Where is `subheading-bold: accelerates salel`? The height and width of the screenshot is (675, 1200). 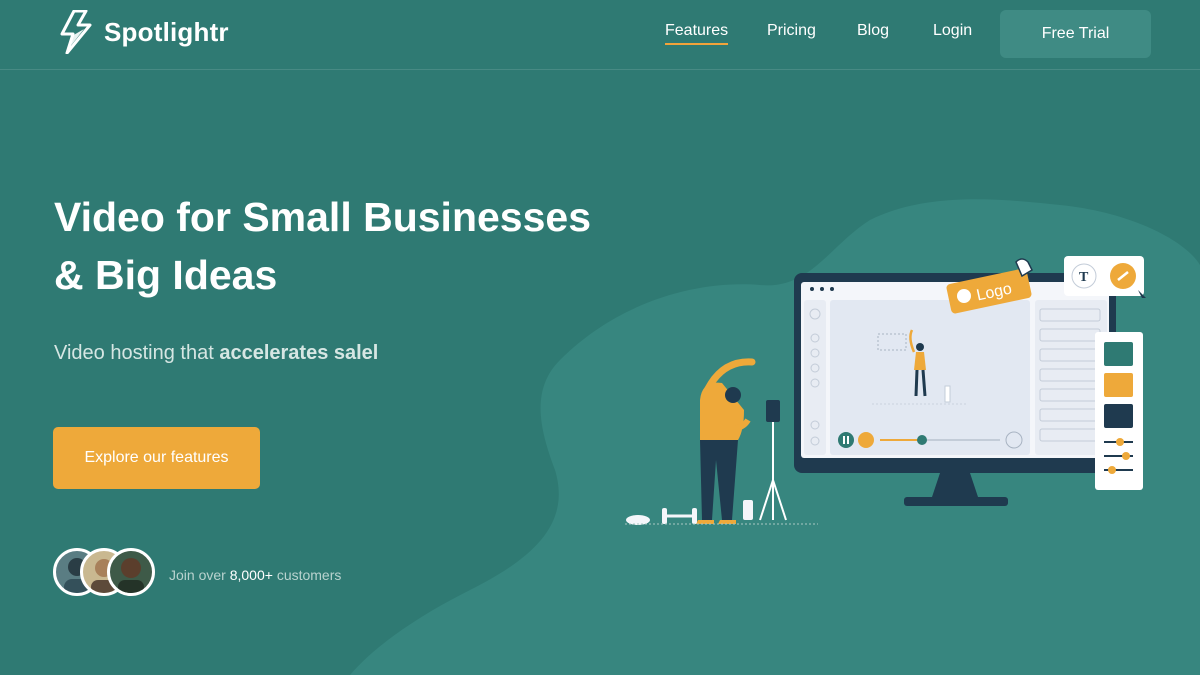
subheading-bold: accelerates salel is located at coordinates (299, 353).